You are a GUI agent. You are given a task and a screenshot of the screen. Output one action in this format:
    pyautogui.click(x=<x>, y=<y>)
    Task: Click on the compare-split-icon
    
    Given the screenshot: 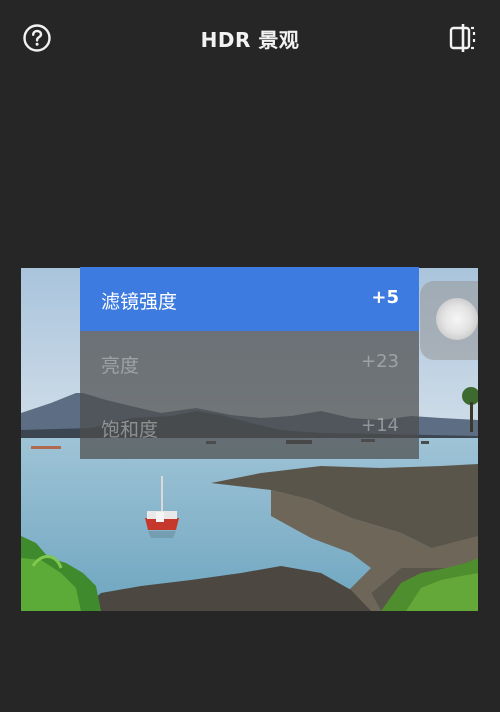 What is the action you would take?
    pyautogui.click(x=462, y=38)
    